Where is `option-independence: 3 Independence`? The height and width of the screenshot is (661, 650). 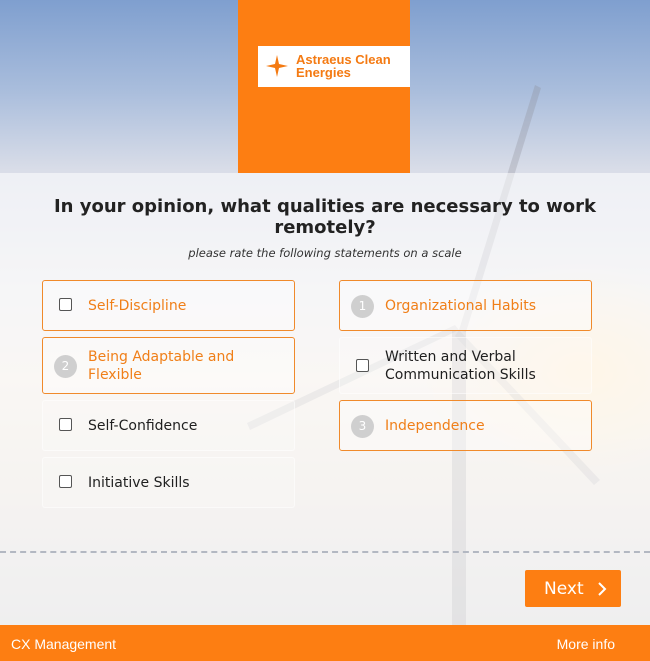
option-independence: 3 Independence is located at coordinates (465, 425).